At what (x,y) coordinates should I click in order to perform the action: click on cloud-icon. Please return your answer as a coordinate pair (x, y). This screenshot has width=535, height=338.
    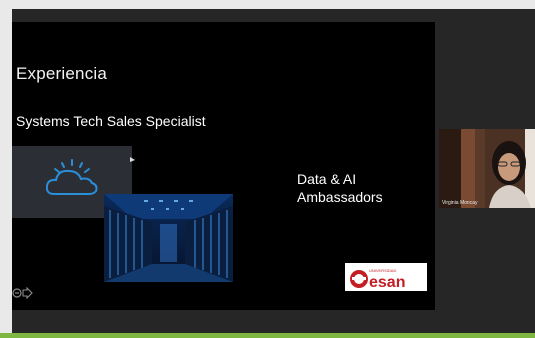
    Looking at the image, I should click on (71, 177).